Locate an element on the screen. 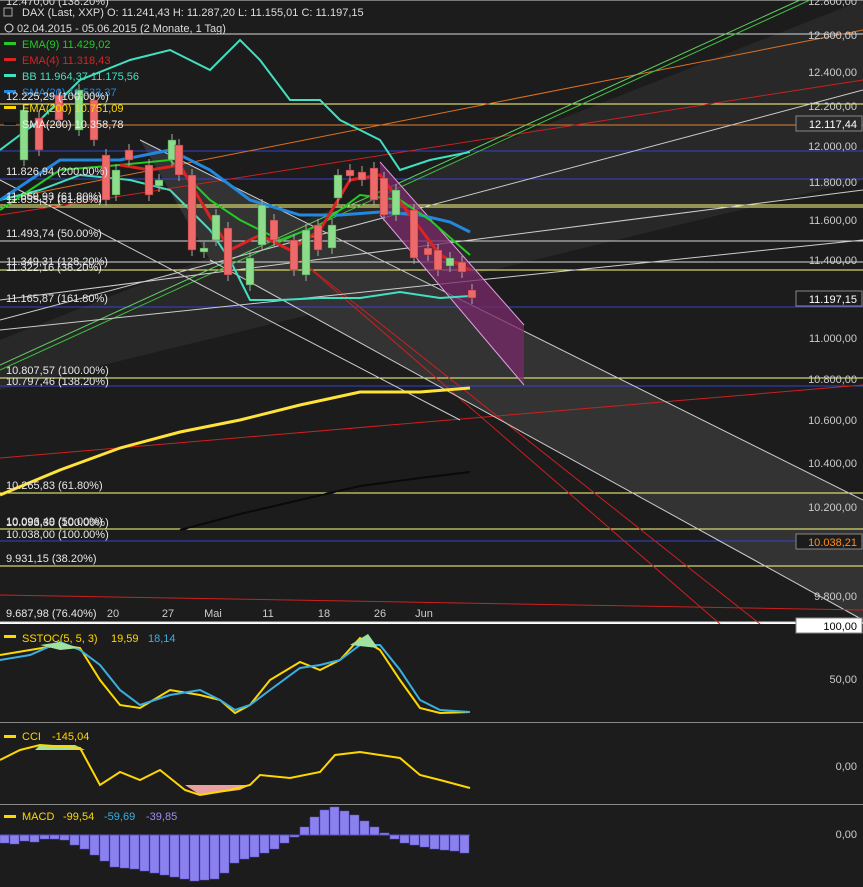 This screenshot has height=887, width=863. x-axis-label: Jun is located at coordinates (424, 614).